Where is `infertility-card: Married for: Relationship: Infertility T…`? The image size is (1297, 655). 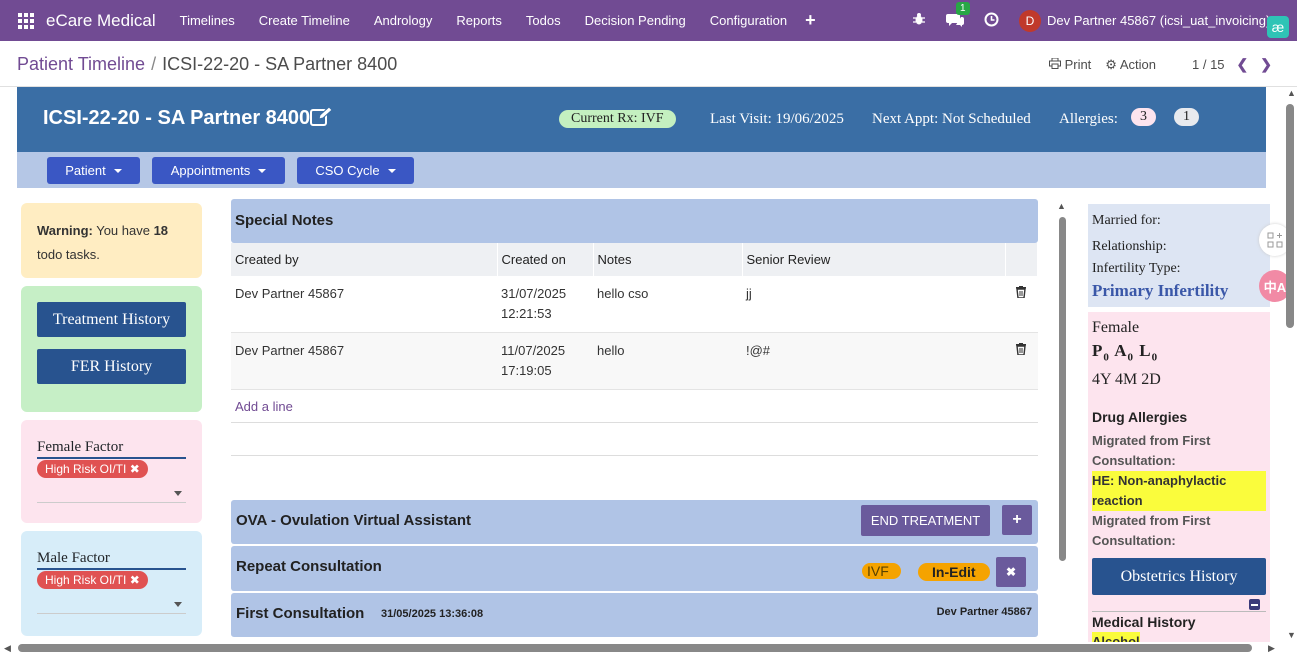
infertility-card: Married for: Relationship: Infertility T… is located at coordinates (1179, 255).